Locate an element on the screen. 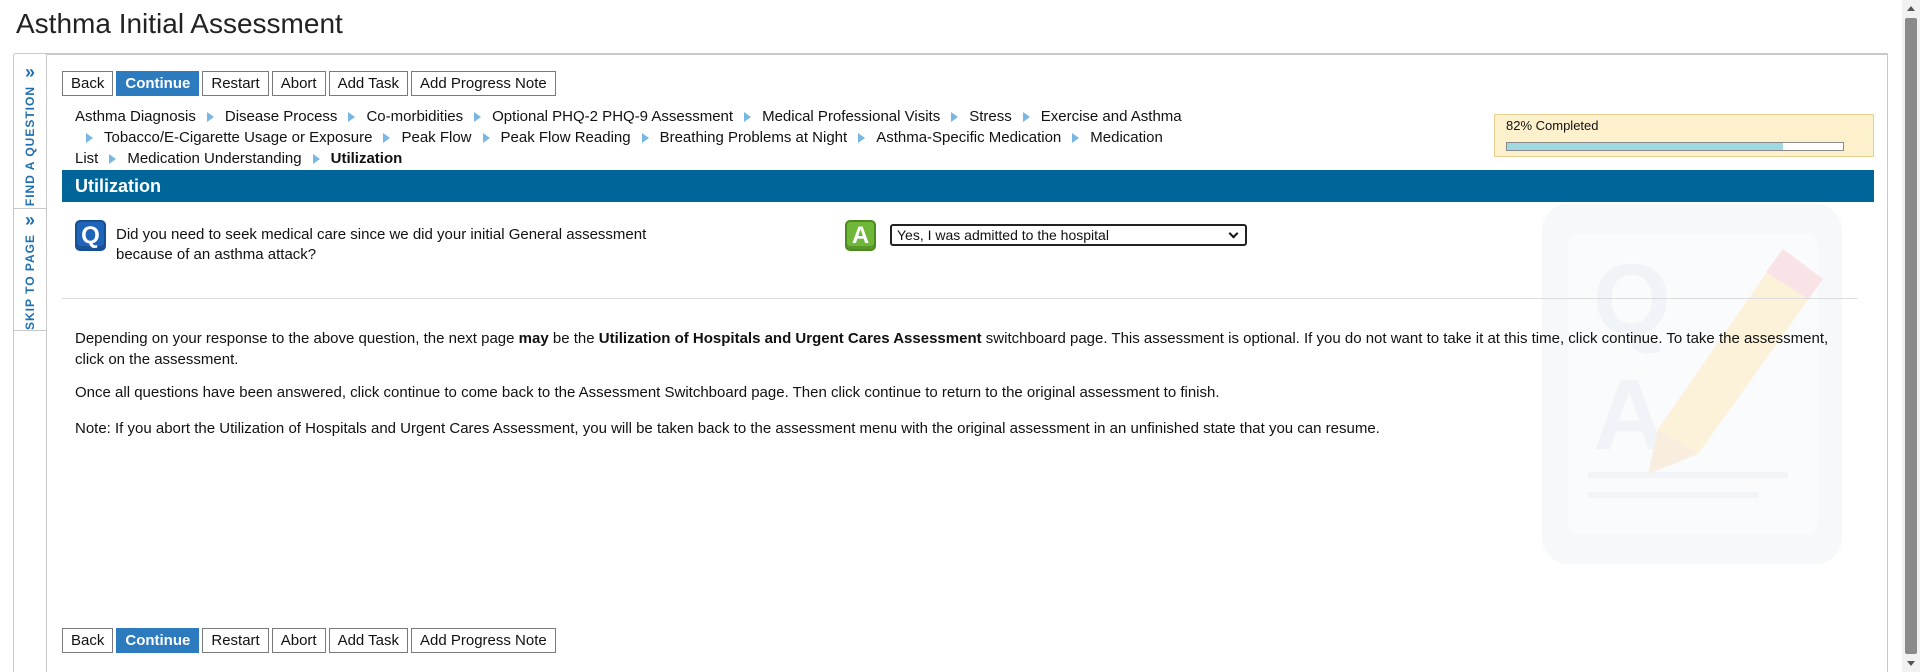 The image size is (1920, 672). breadcrumb-item: Stress is located at coordinates (990, 116).